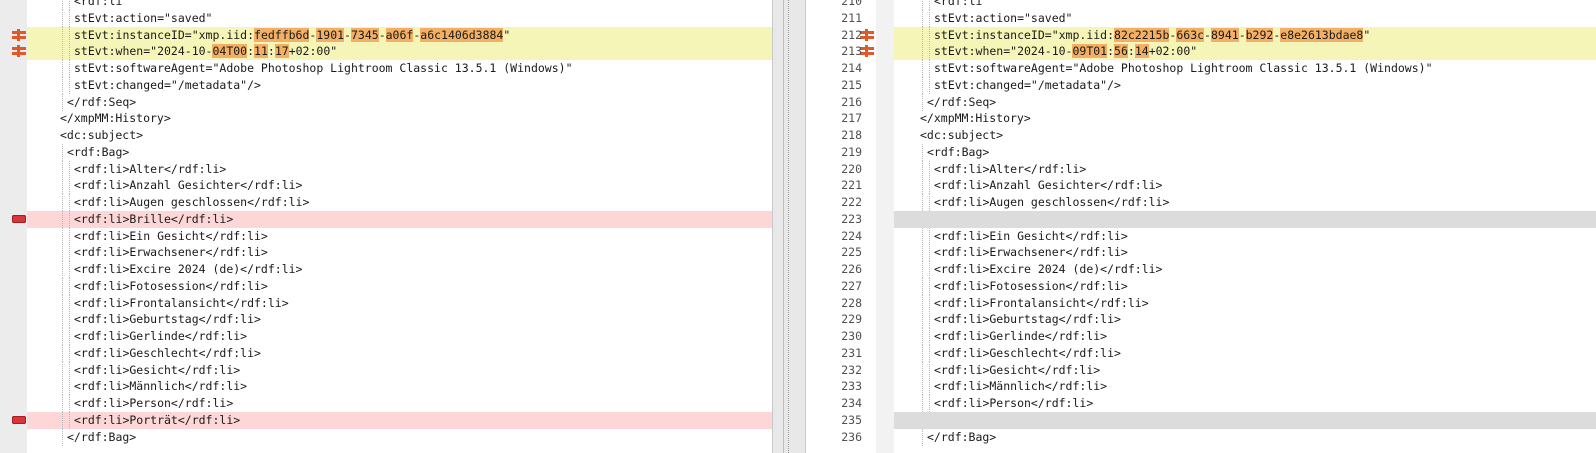 The height and width of the screenshot is (453, 1596). I want to click on code-line: <rdf:li>Porträt</rdf:li>, so click(386, 420).